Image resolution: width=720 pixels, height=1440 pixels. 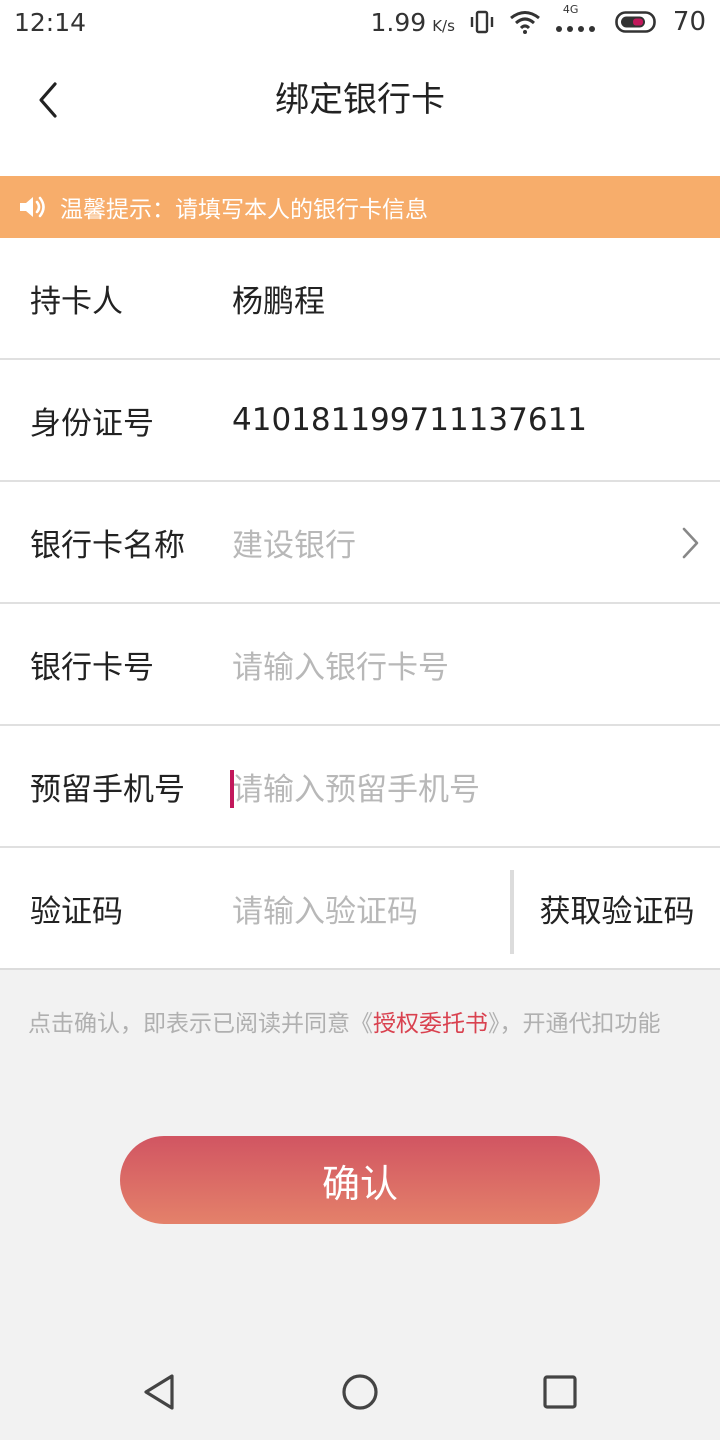 I want to click on card-number-row: 银行卡号 请输入银行卡号, so click(x=360, y=665).